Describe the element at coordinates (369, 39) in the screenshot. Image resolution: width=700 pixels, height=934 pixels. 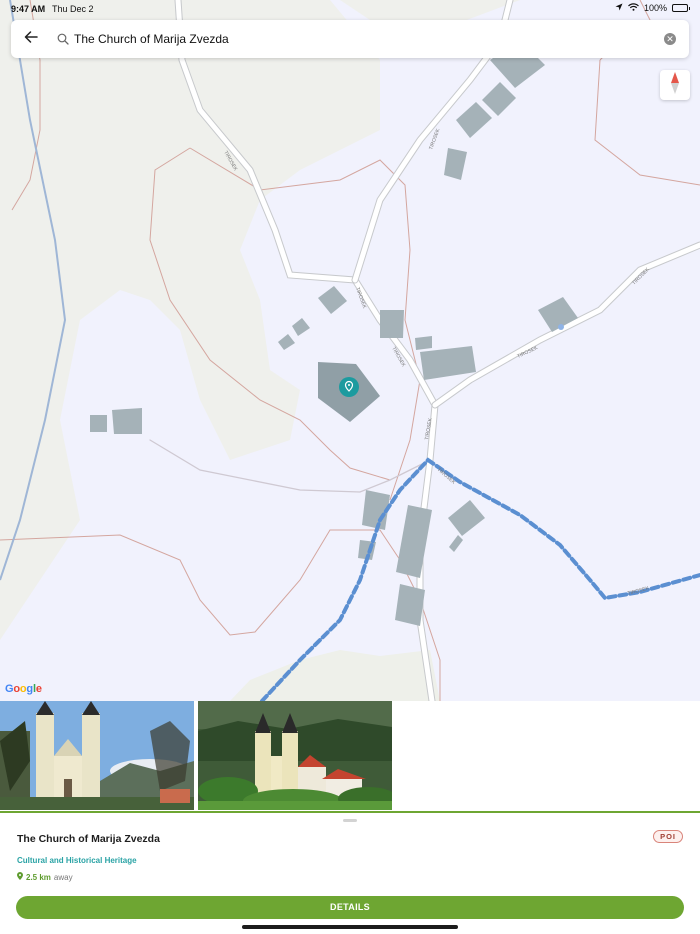
I see `search-input: The Church of Marija Zvezda` at that location.